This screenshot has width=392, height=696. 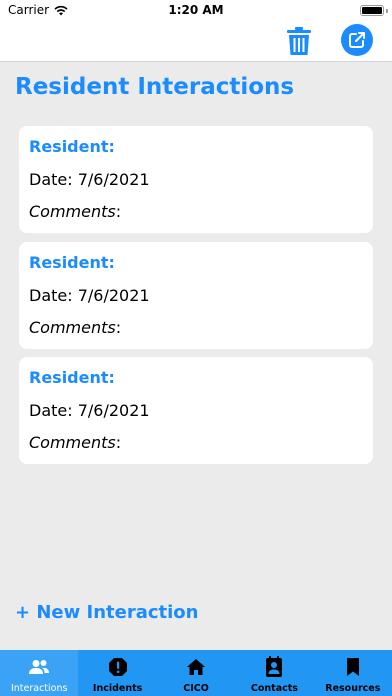 I want to click on trash-icon, so click(x=299, y=41).